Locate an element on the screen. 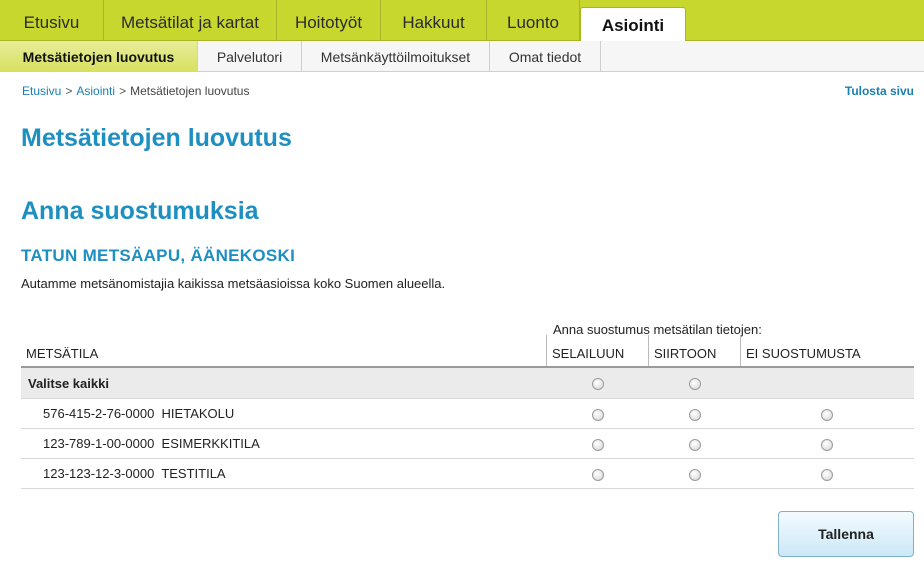 This screenshot has width=924, height=562. tab-etusivu: Etusivu is located at coordinates (52, 20).